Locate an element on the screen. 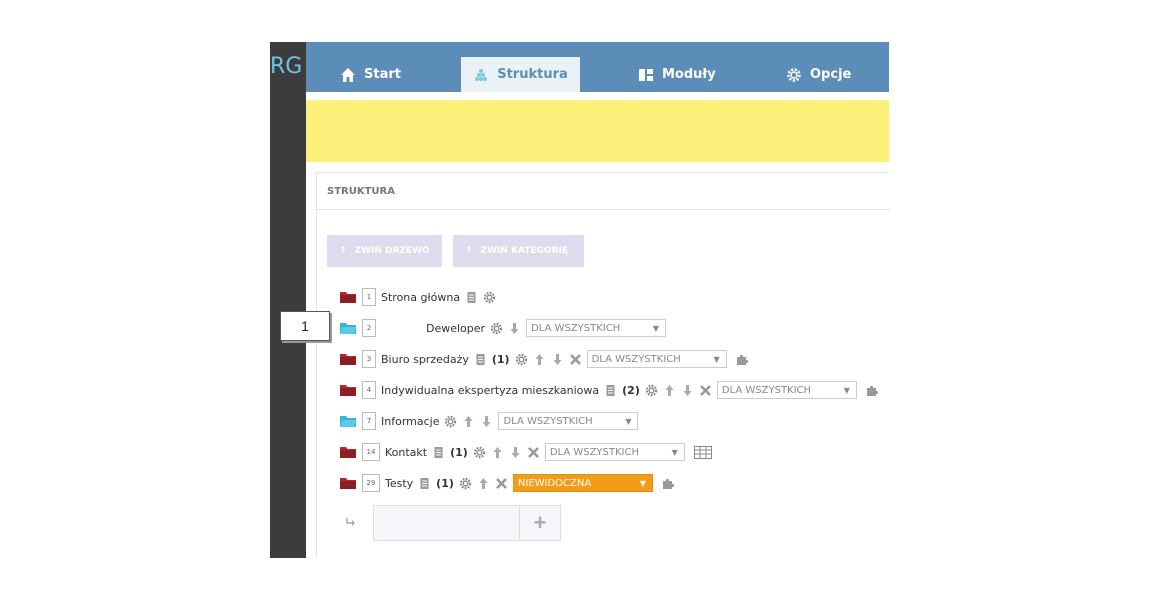 This screenshot has width=1160, height=600. button-label: ZWIŃ DRZEWO is located at coordinates (392, 251).